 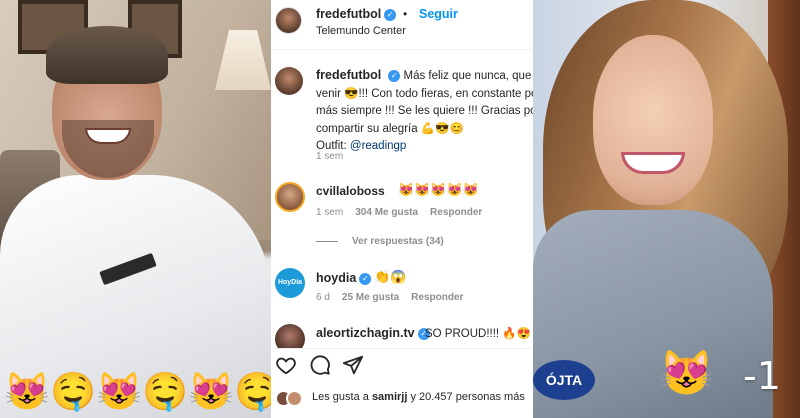 I want to click on comment-username: hoydia ✓, so click(x=344, y=278).